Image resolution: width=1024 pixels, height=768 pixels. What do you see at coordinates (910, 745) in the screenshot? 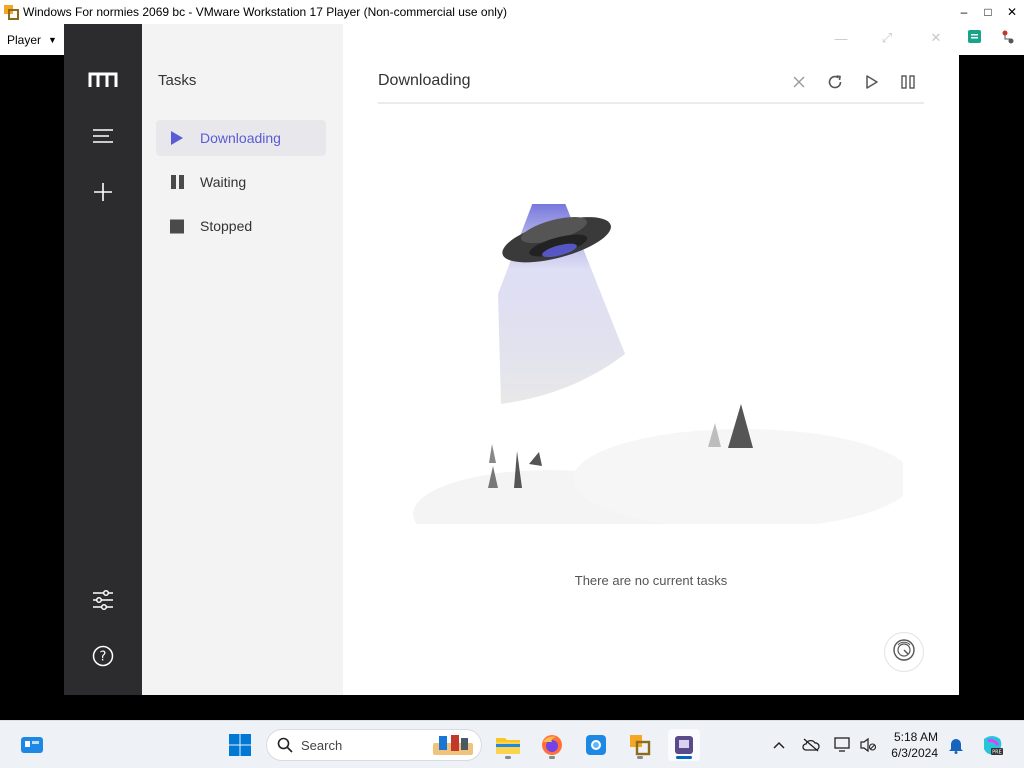
I see `system-clock: 5:18 AM 6/3/2024` at bounding box center [910, 745].